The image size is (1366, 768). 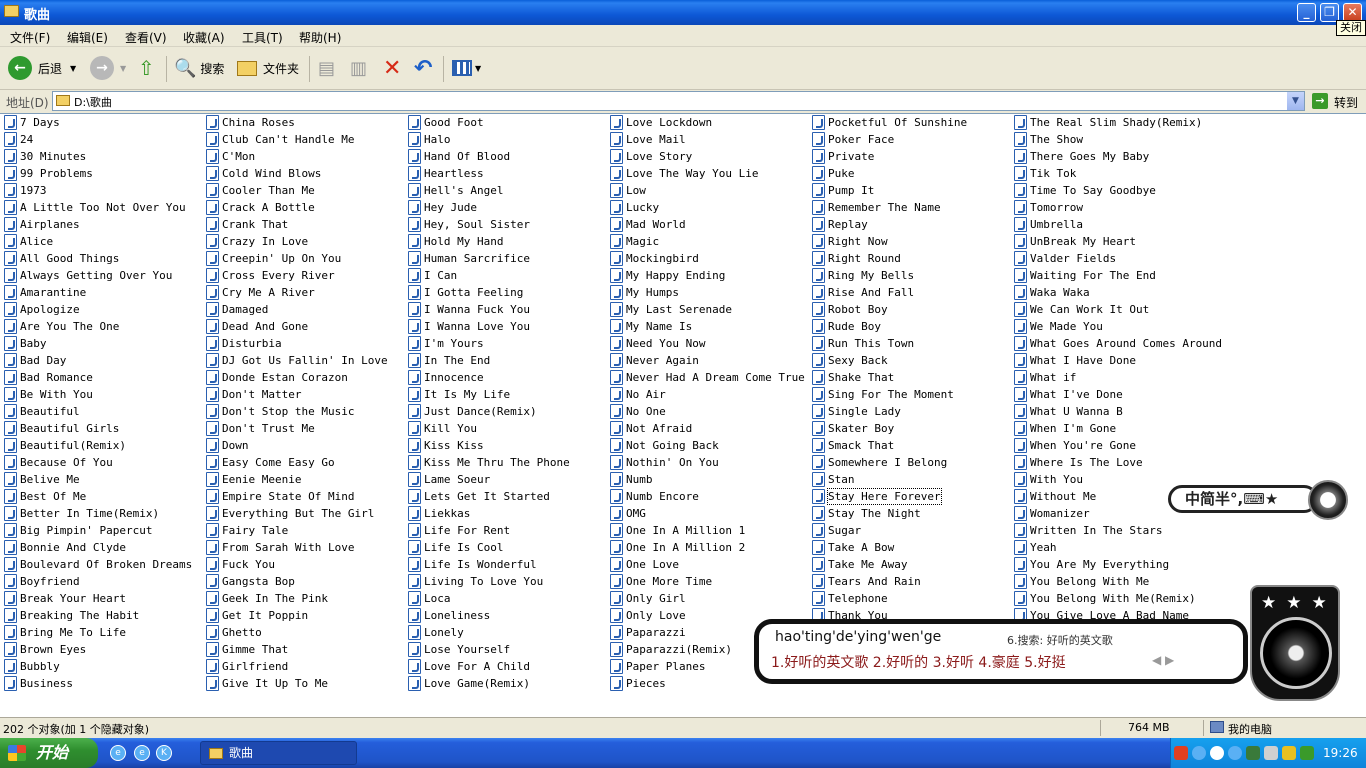 What do you see at coordinates (204, 37) in the screenshot?
I see `menu-favorites: 收藏(A)` at bounding box center [204, 37].